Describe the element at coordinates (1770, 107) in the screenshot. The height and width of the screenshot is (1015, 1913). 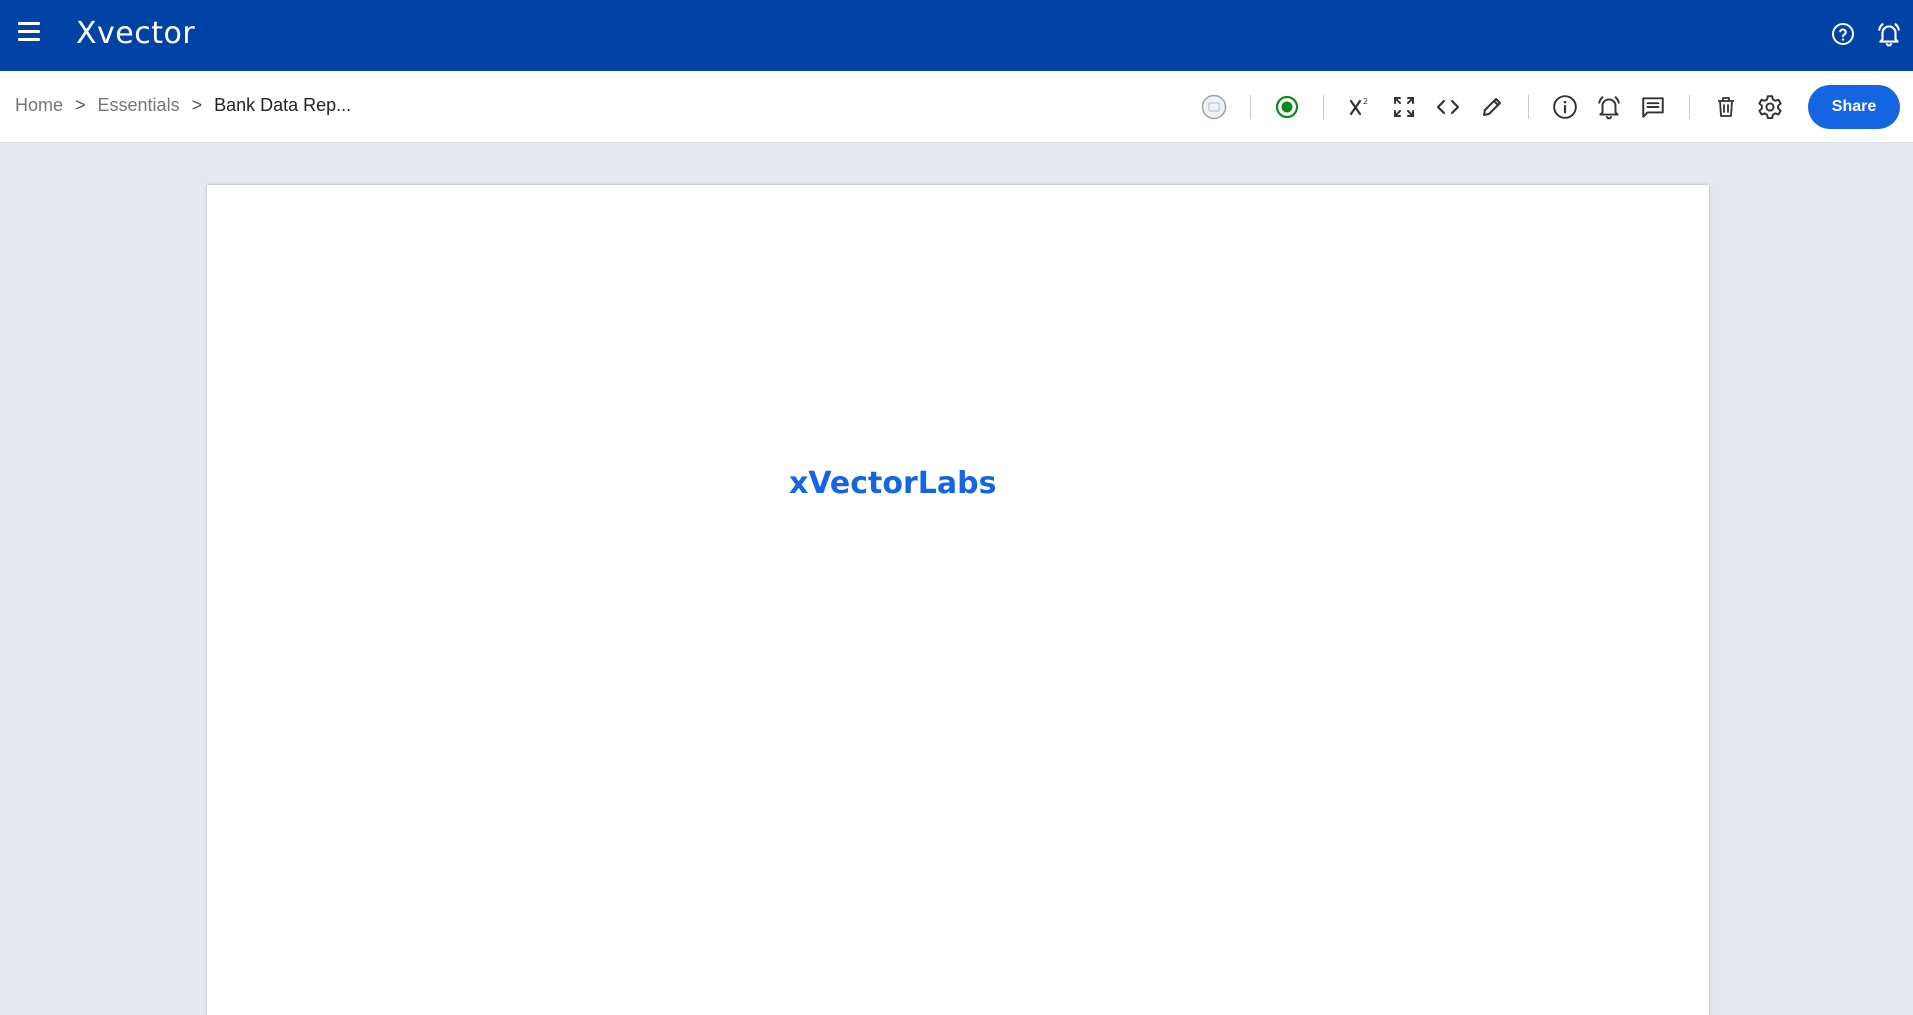
I see `settings-gear-icon` at that location.